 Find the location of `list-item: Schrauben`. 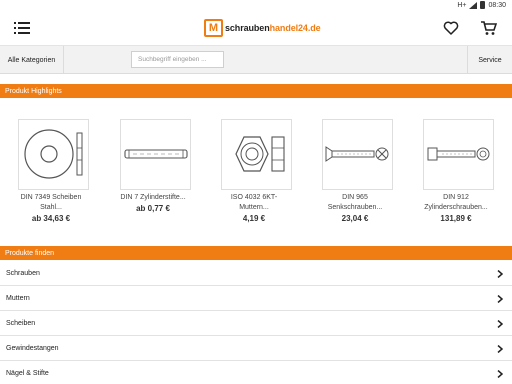

list-item: Schrauben is located at coordinates (256, 273).